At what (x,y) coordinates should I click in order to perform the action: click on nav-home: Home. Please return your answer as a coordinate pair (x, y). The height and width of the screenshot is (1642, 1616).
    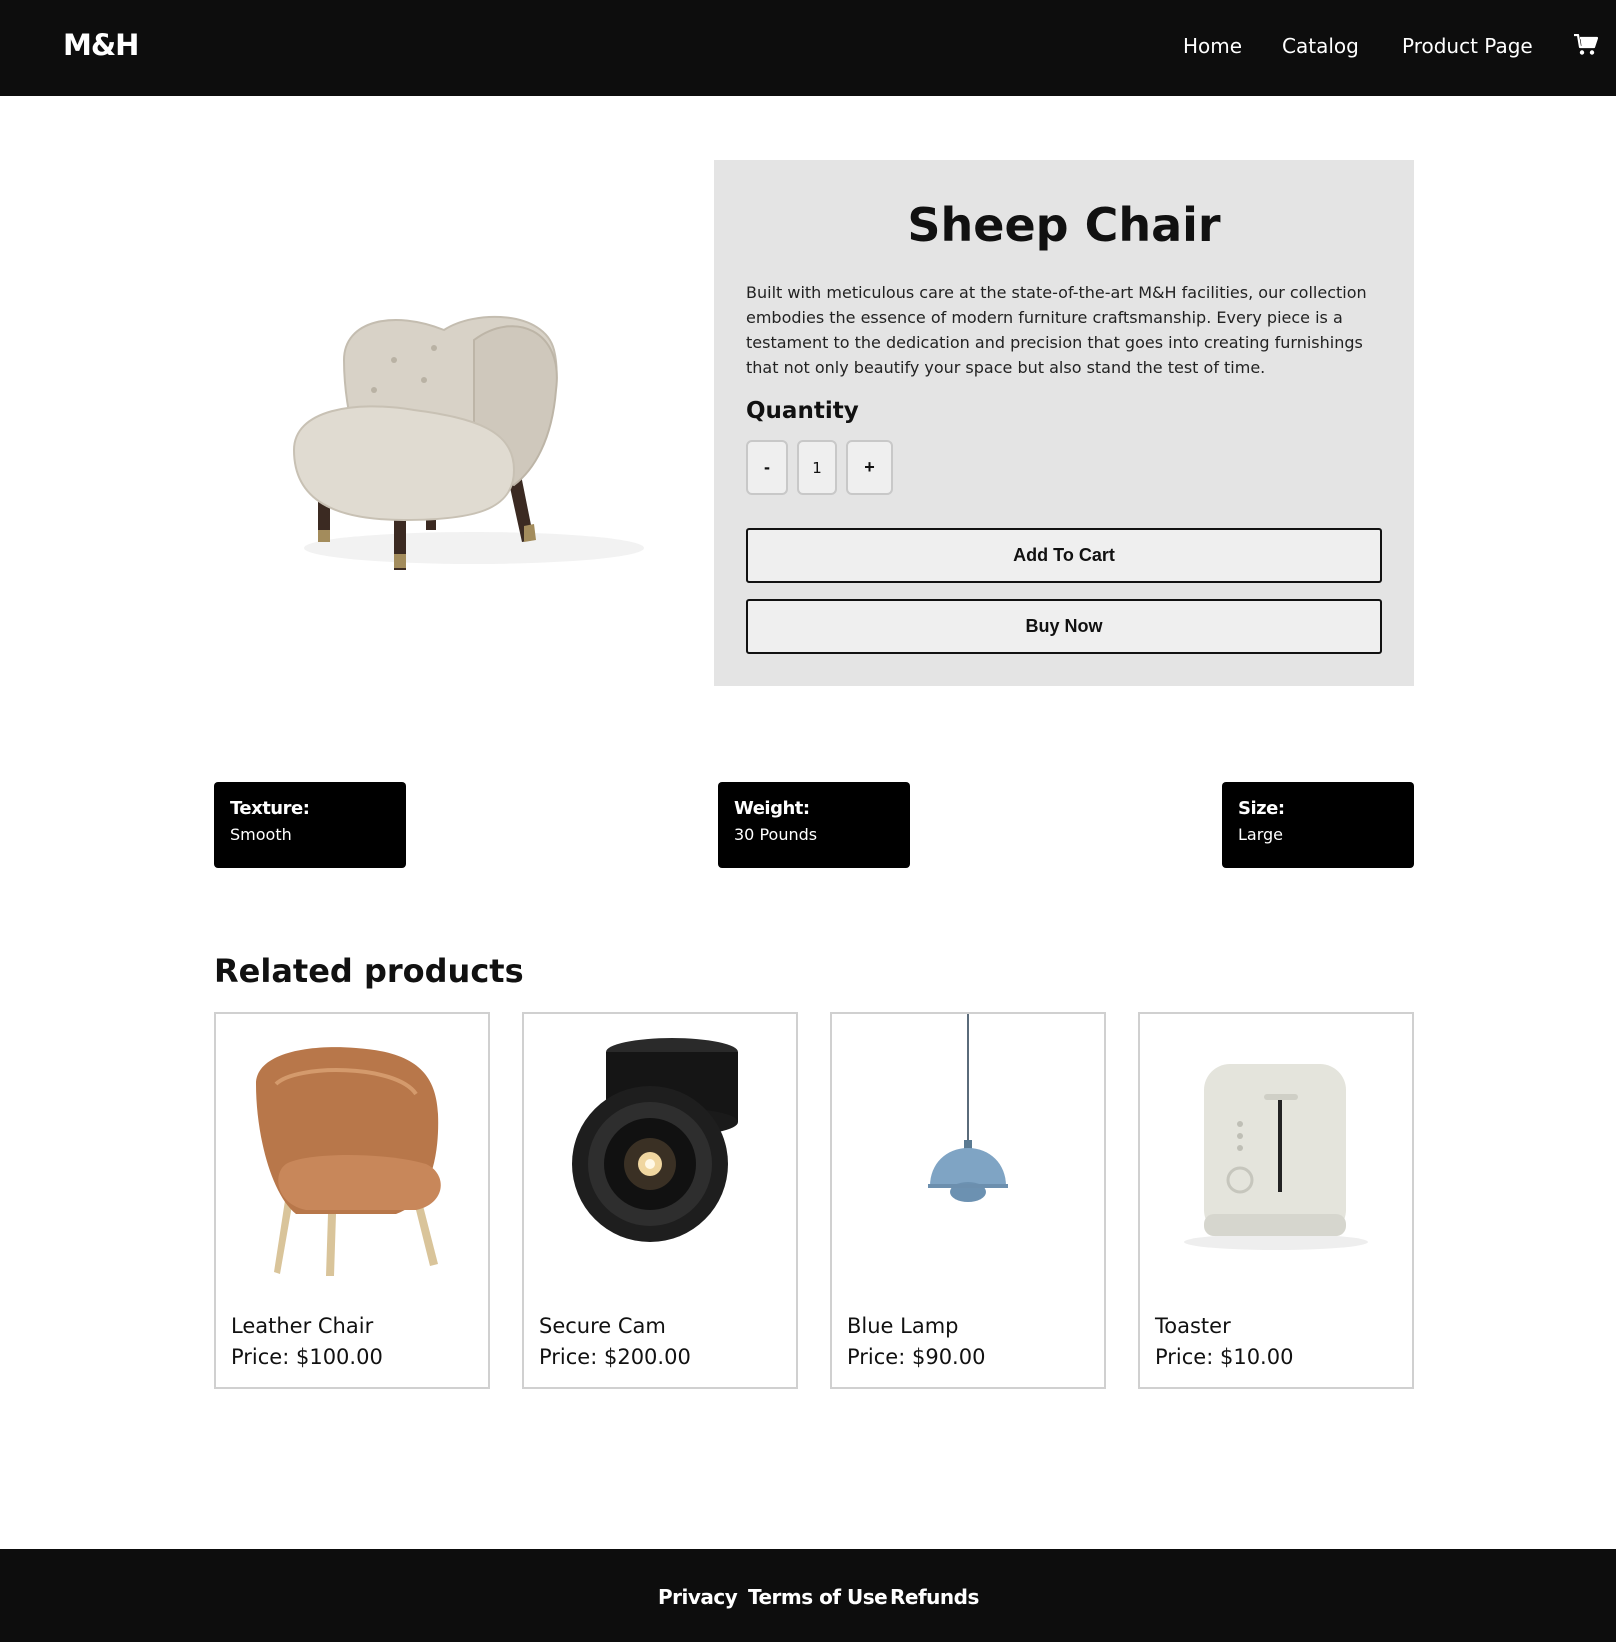
    Looking at the image, I should click on (1212, 46).